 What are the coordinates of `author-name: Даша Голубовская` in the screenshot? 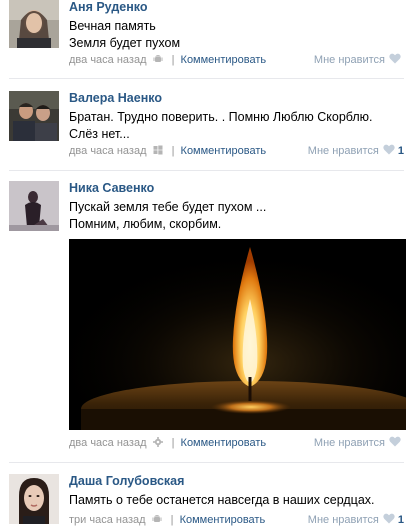 It's located at (236, 481).